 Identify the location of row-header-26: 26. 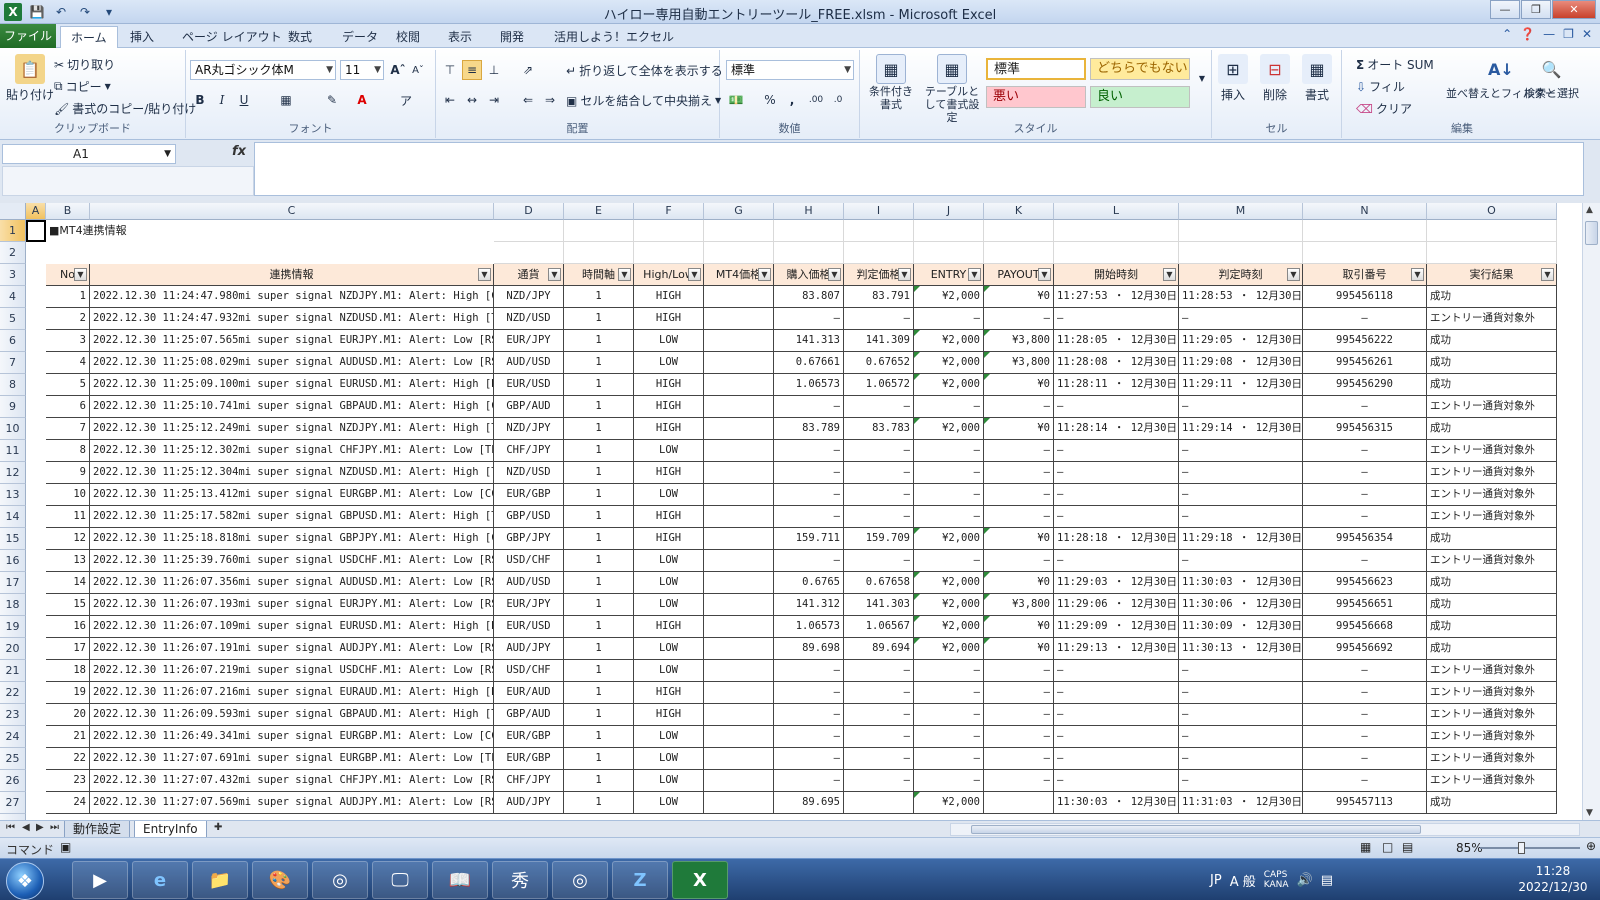
(13, 781).